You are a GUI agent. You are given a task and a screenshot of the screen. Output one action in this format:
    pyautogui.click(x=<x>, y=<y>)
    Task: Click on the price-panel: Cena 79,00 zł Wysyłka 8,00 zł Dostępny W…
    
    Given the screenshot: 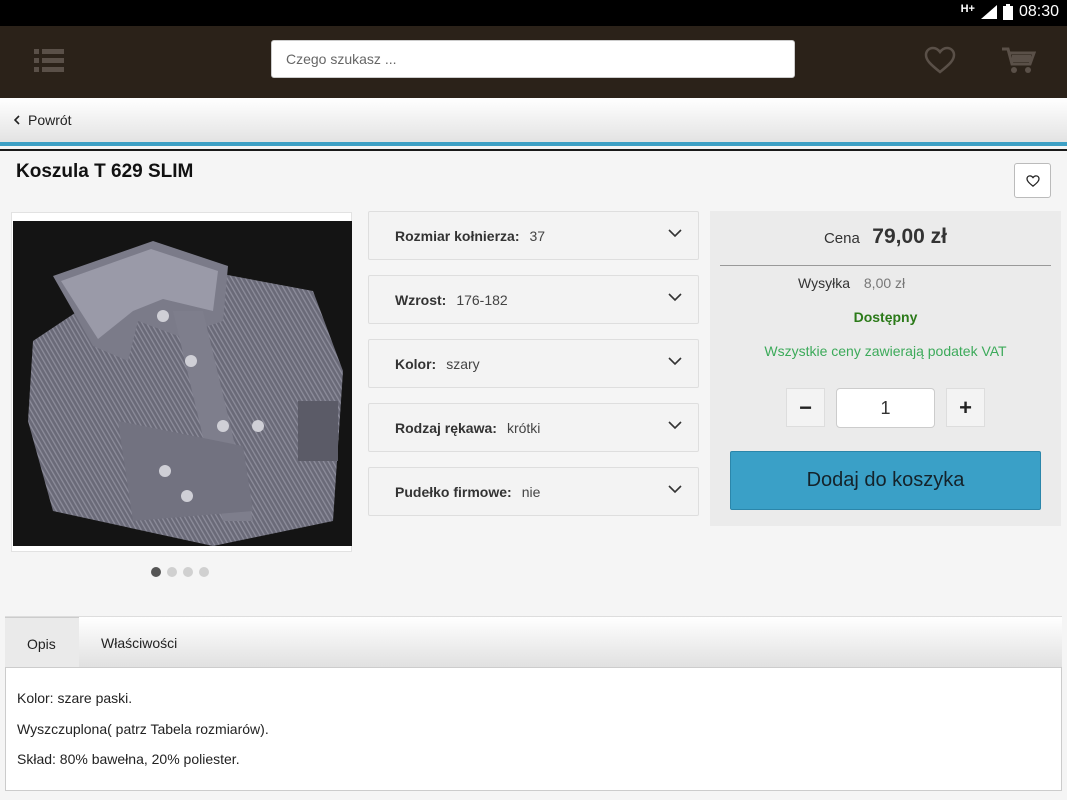 What is the action you would take?
    pyautogui.click(x=885, y=368)
    